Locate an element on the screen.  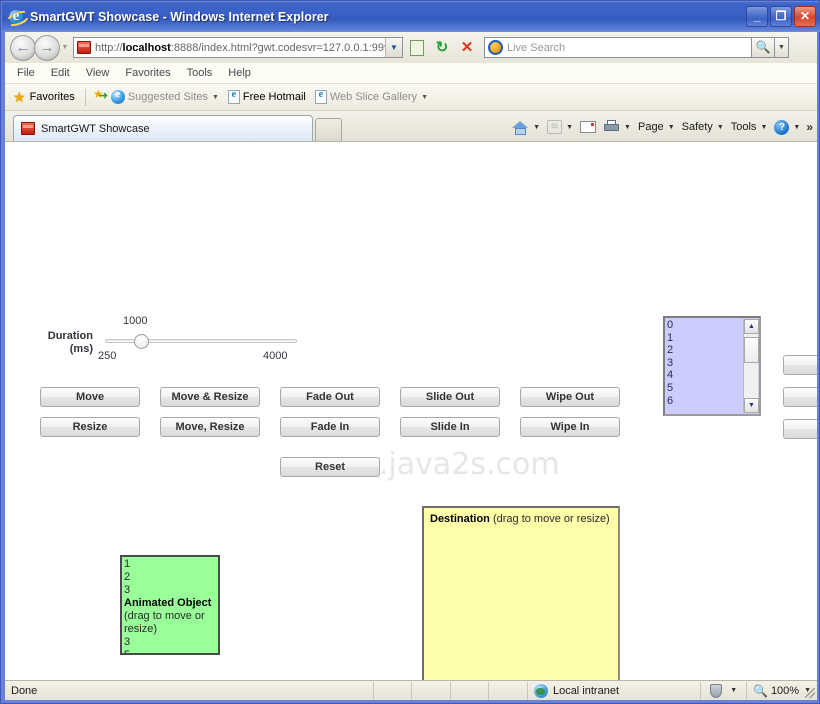
search-input: Live Search is located at coordinates (629, 48).